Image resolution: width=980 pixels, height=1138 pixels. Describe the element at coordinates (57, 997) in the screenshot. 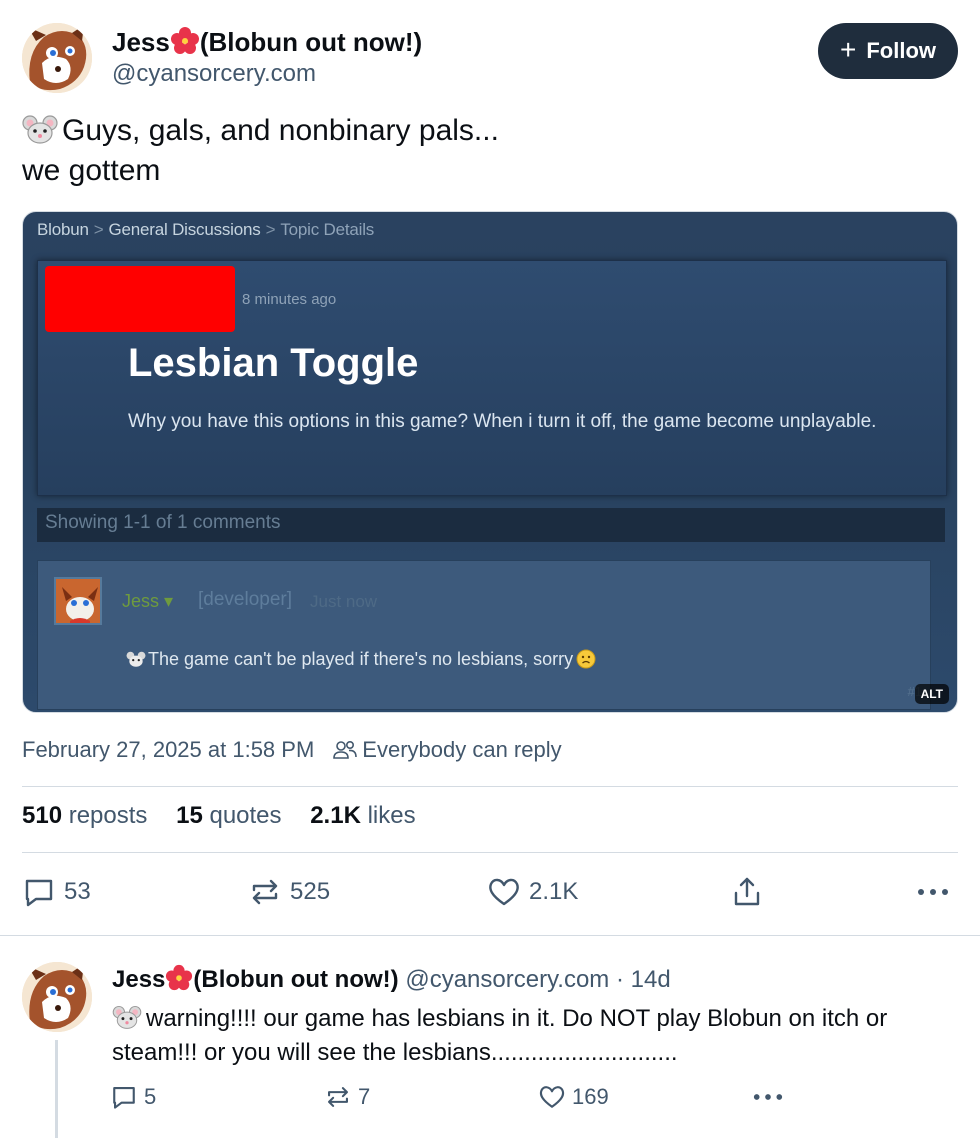

I see `reply-author-avatar` at that location.